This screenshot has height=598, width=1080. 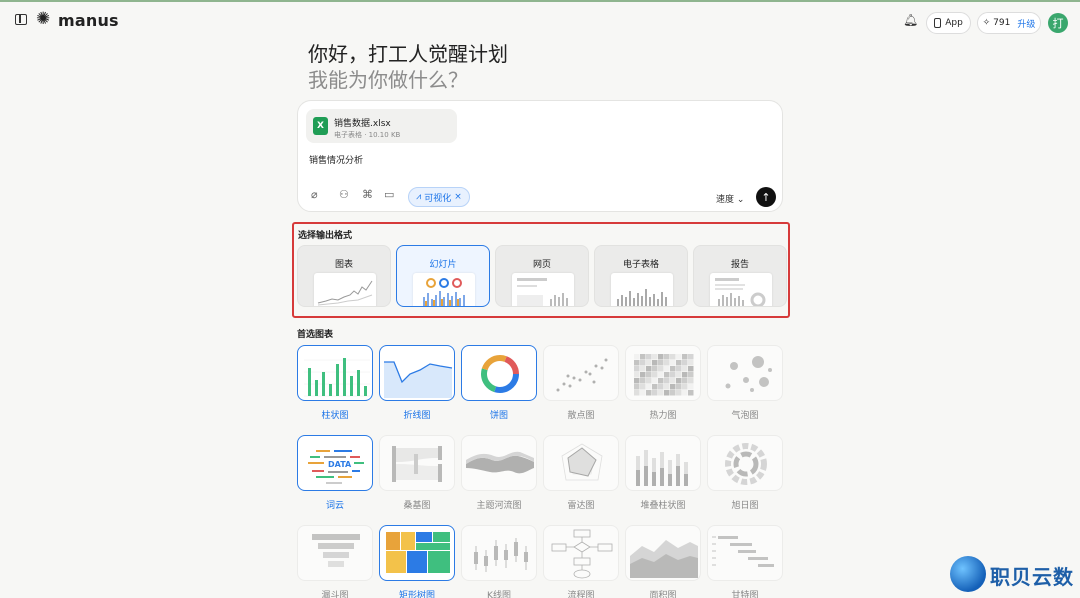 What do you see at coordinates (499, 506) in the screenshot?
I see `chart-option-label: 主题河流图` at bounding box center [499, 506].